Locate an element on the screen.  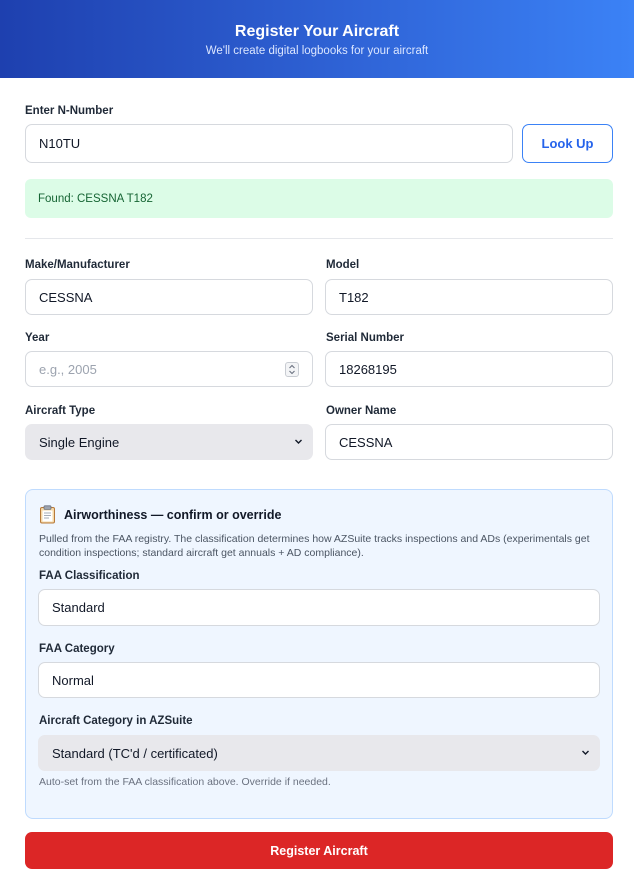
model-label: Model is located at coordinates (343, 265).